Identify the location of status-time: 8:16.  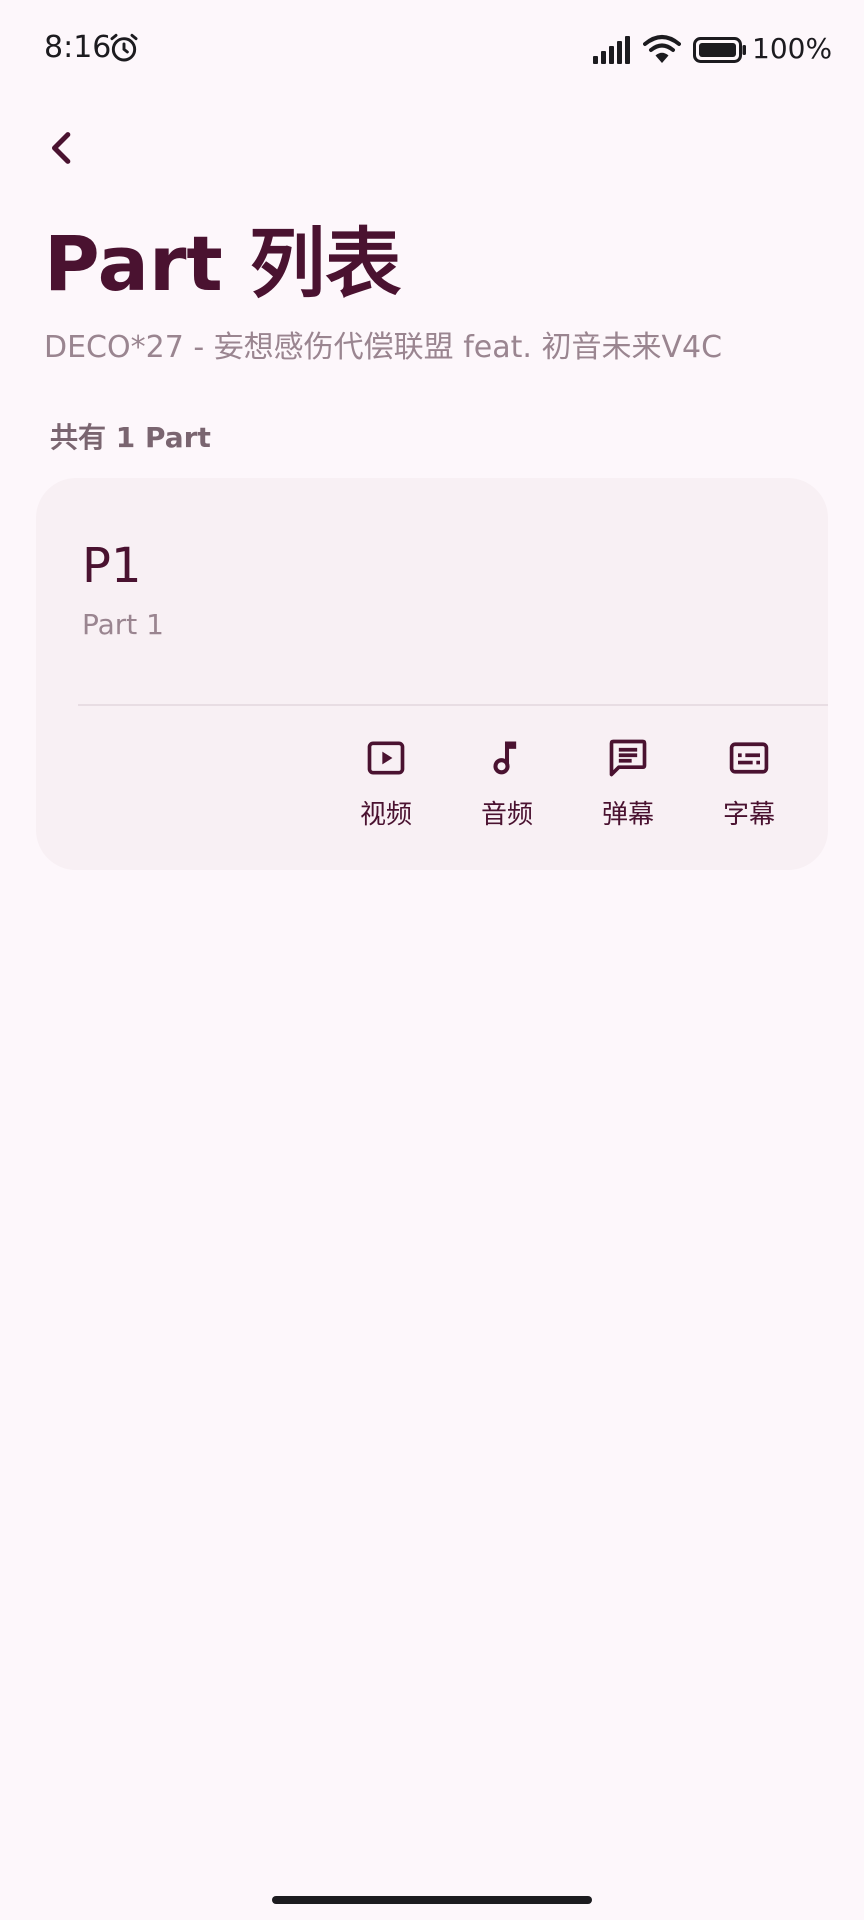
(78, 47).